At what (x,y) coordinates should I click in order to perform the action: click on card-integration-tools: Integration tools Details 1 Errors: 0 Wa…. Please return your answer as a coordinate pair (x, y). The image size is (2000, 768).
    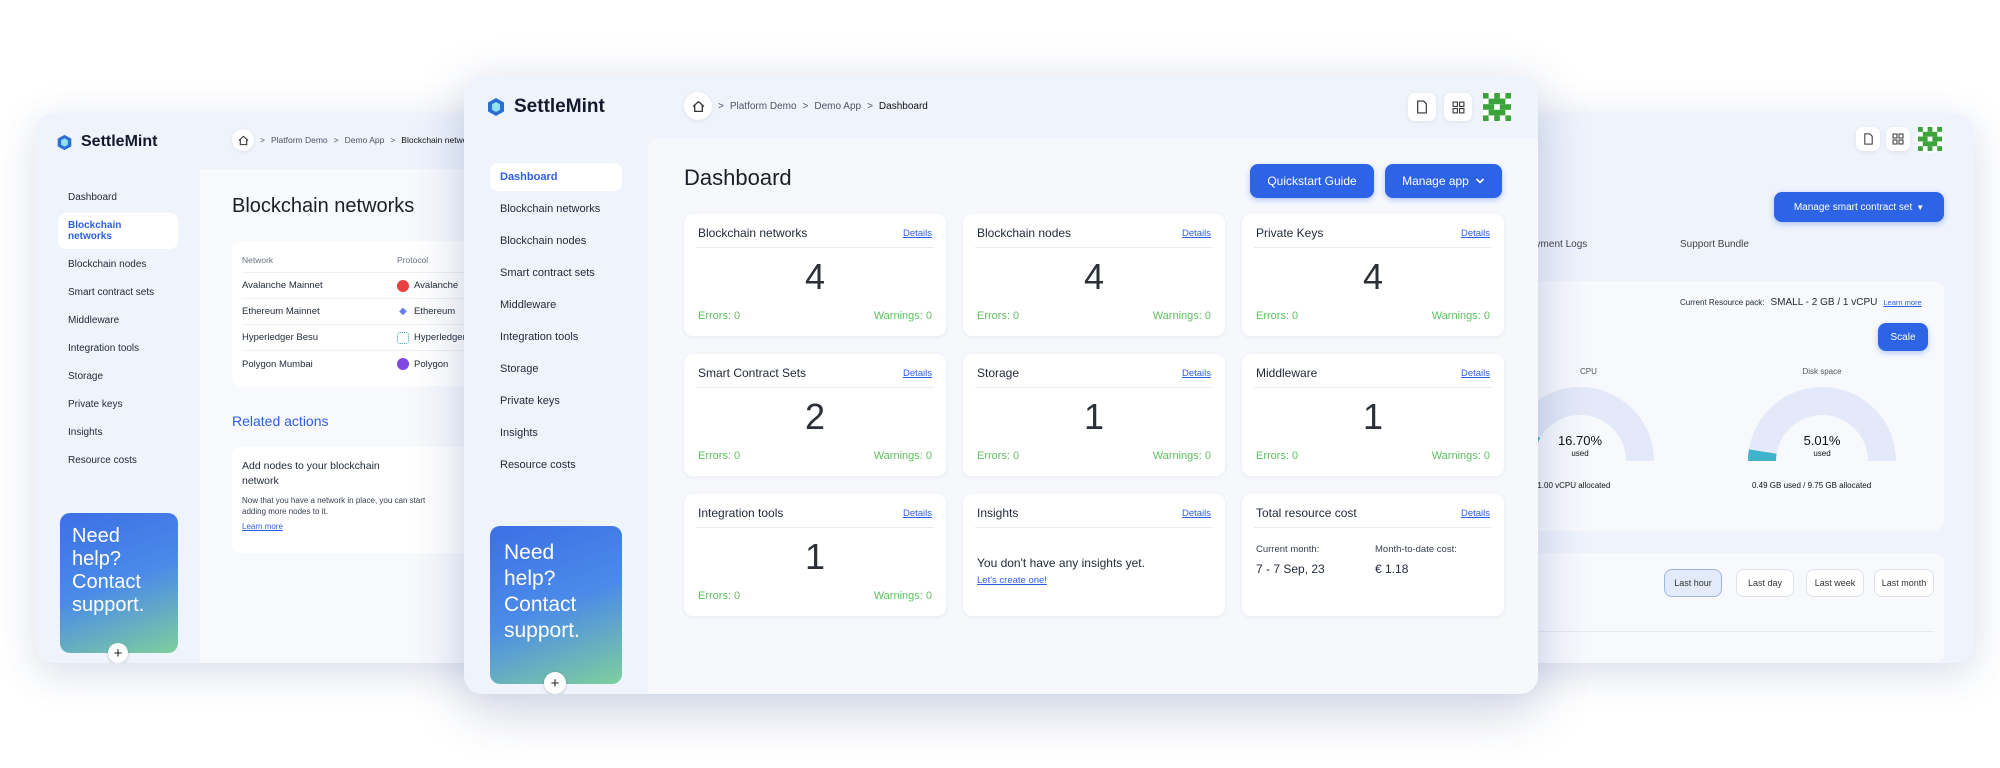
    Looking at the image, I should click on (815, 555).